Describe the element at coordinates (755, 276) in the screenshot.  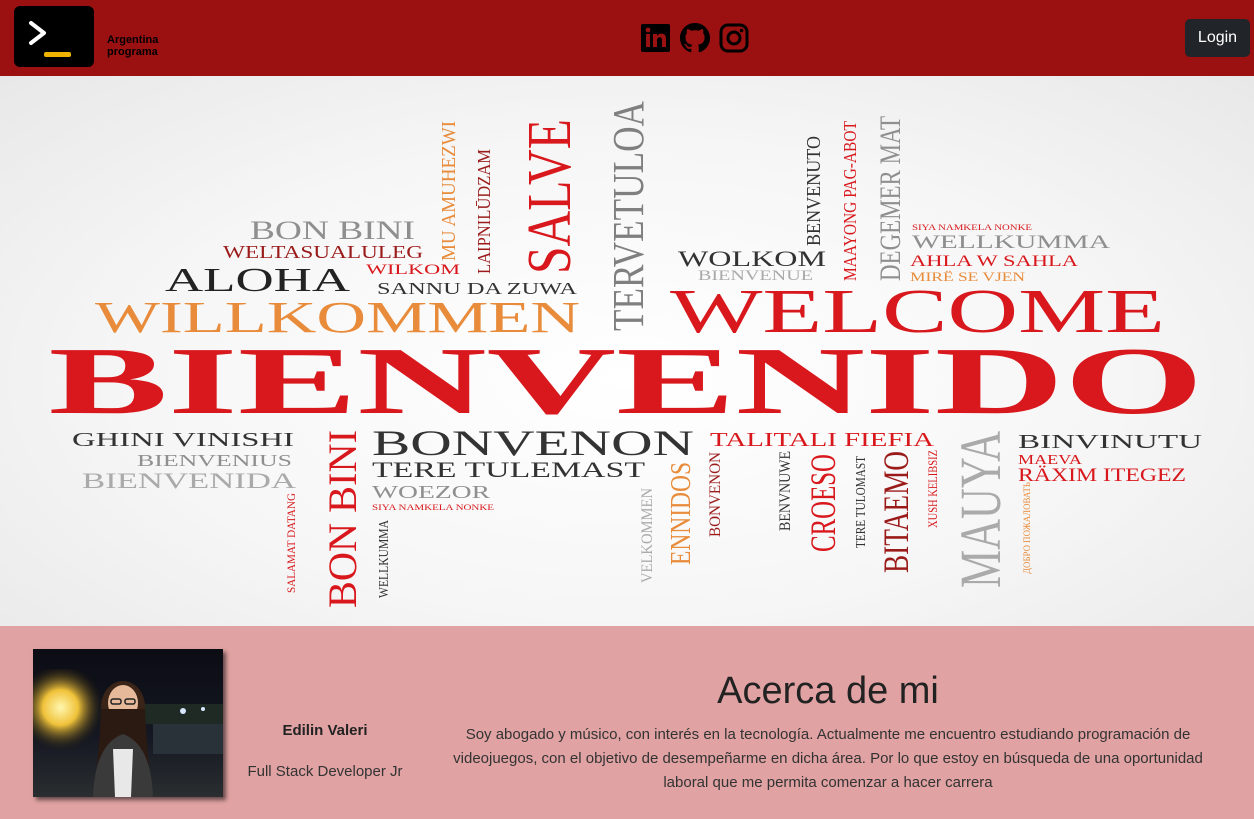
I see `word-bienvenue: BIENVENUE` at that location.